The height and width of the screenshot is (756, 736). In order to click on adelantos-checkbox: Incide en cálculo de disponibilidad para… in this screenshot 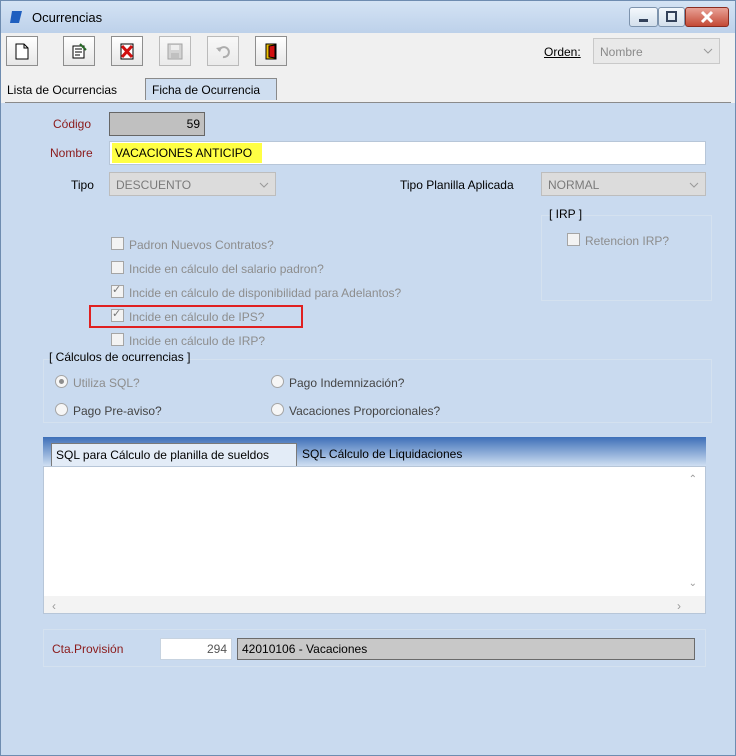, I will do `click(256, 291)`.